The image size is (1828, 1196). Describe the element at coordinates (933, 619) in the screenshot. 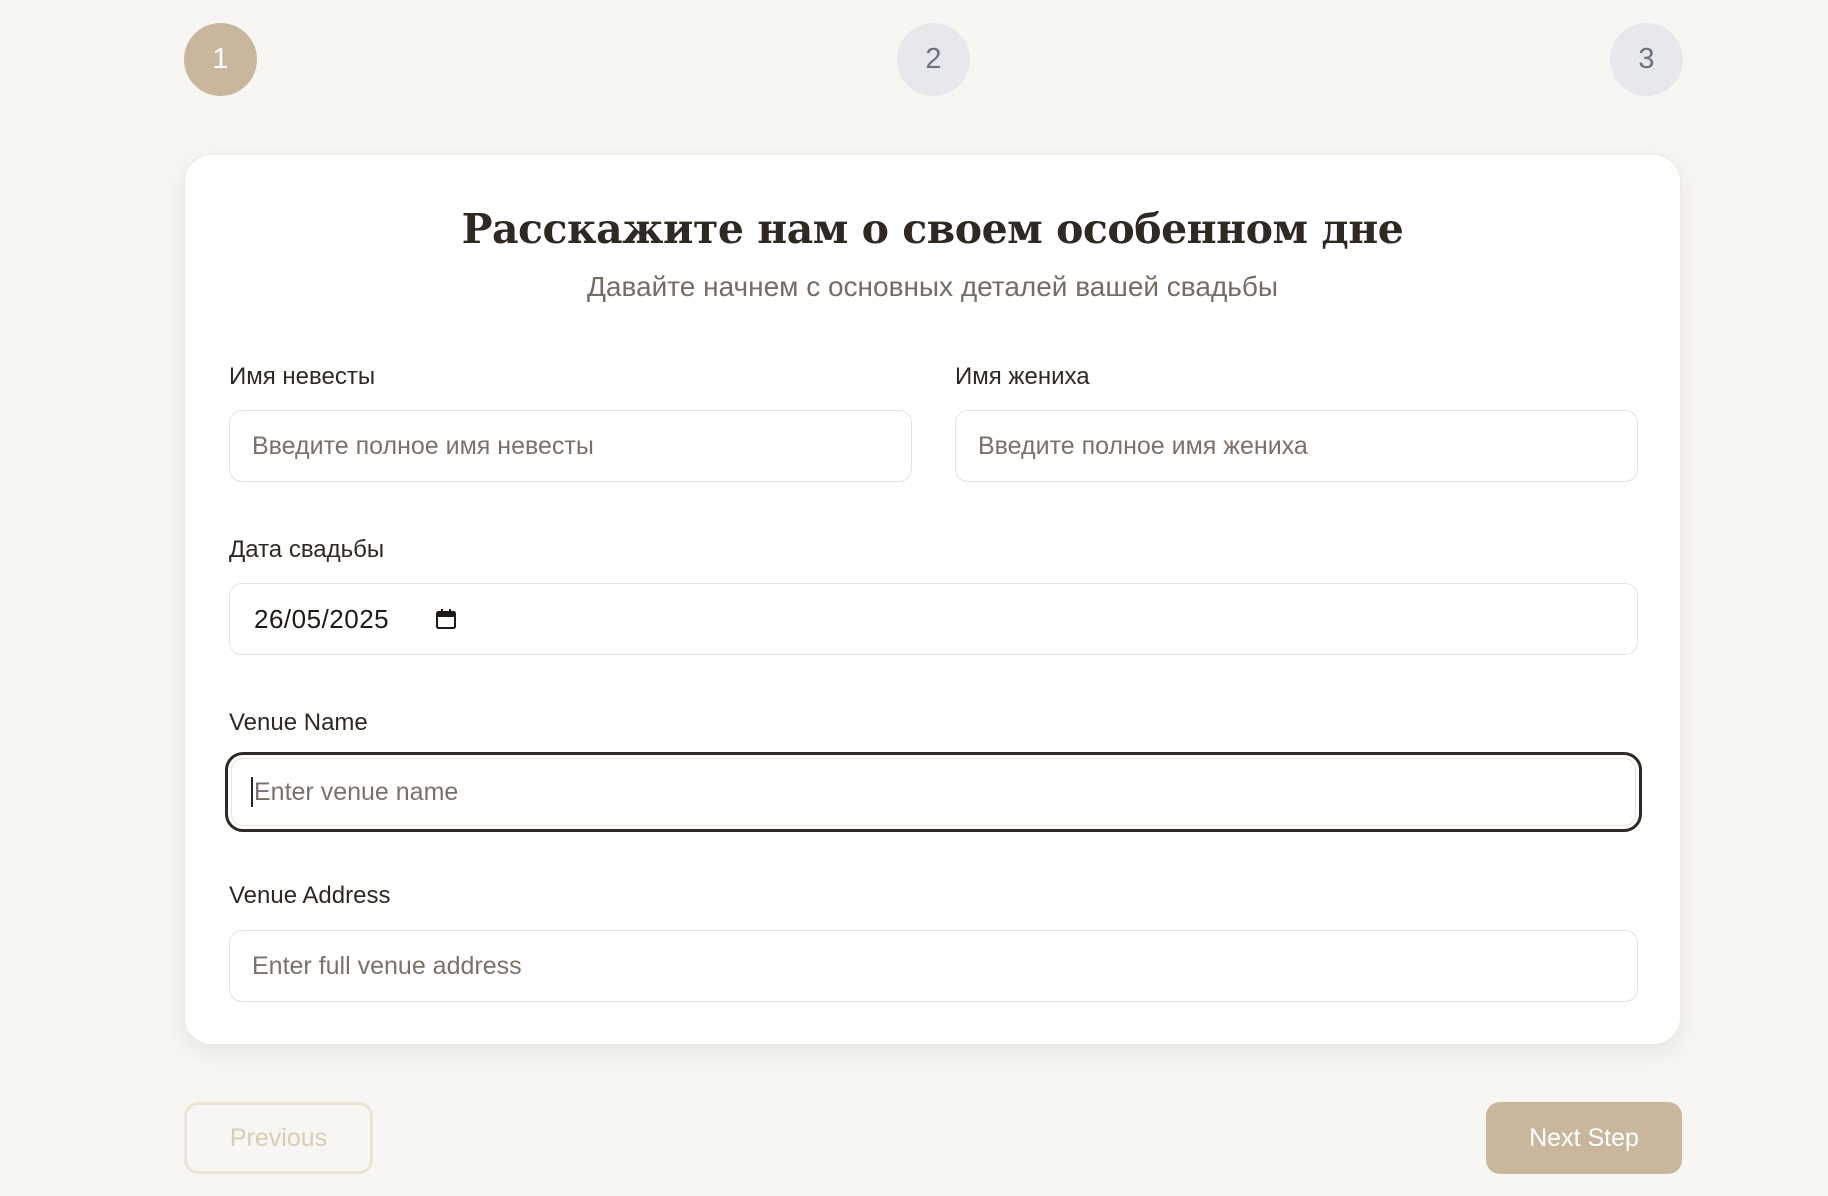

I see `wedding-date-input: 26/05/2025` at that location.